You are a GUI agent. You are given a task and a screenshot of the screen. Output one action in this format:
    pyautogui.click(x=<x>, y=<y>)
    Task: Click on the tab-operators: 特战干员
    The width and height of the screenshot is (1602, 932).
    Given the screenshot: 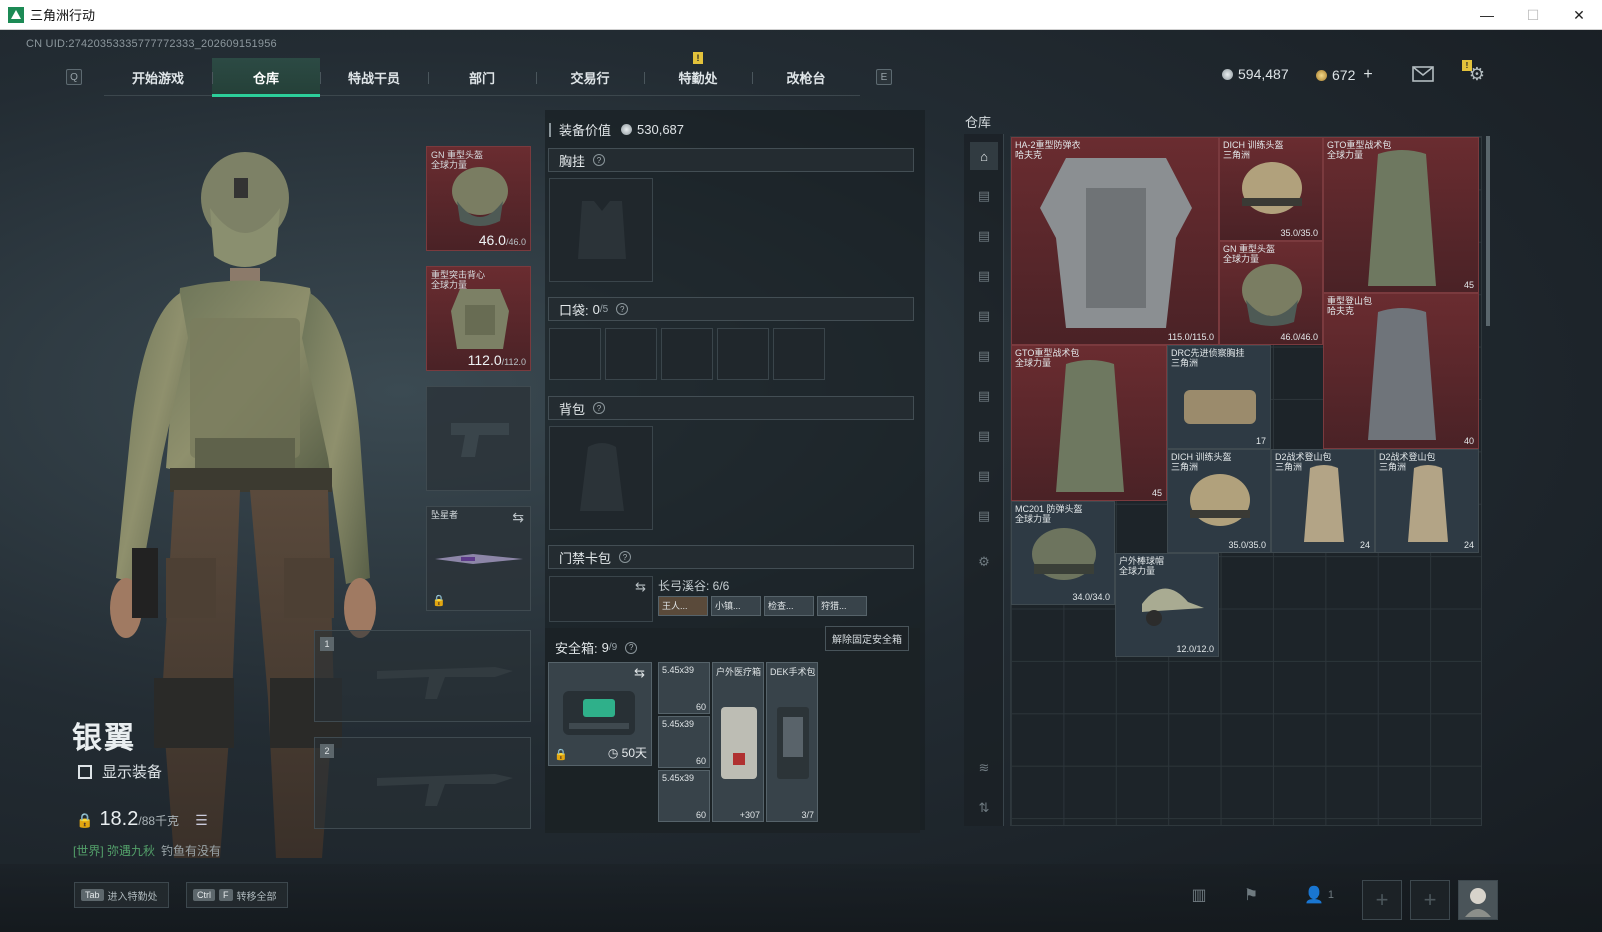 What is the action you would take?
    pyautogui.click(x=374, y=77)
    